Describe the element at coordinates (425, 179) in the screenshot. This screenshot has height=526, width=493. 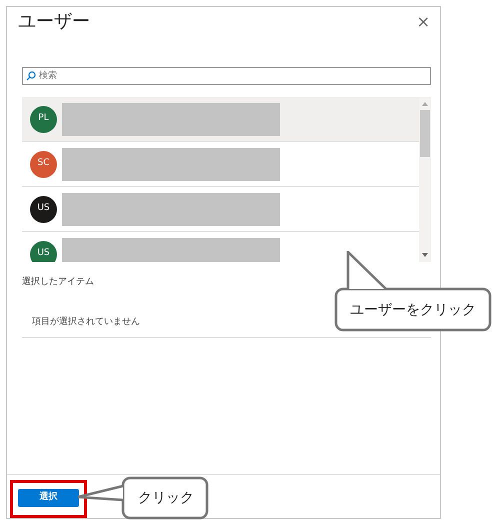
I see `scrollbar` at that location.